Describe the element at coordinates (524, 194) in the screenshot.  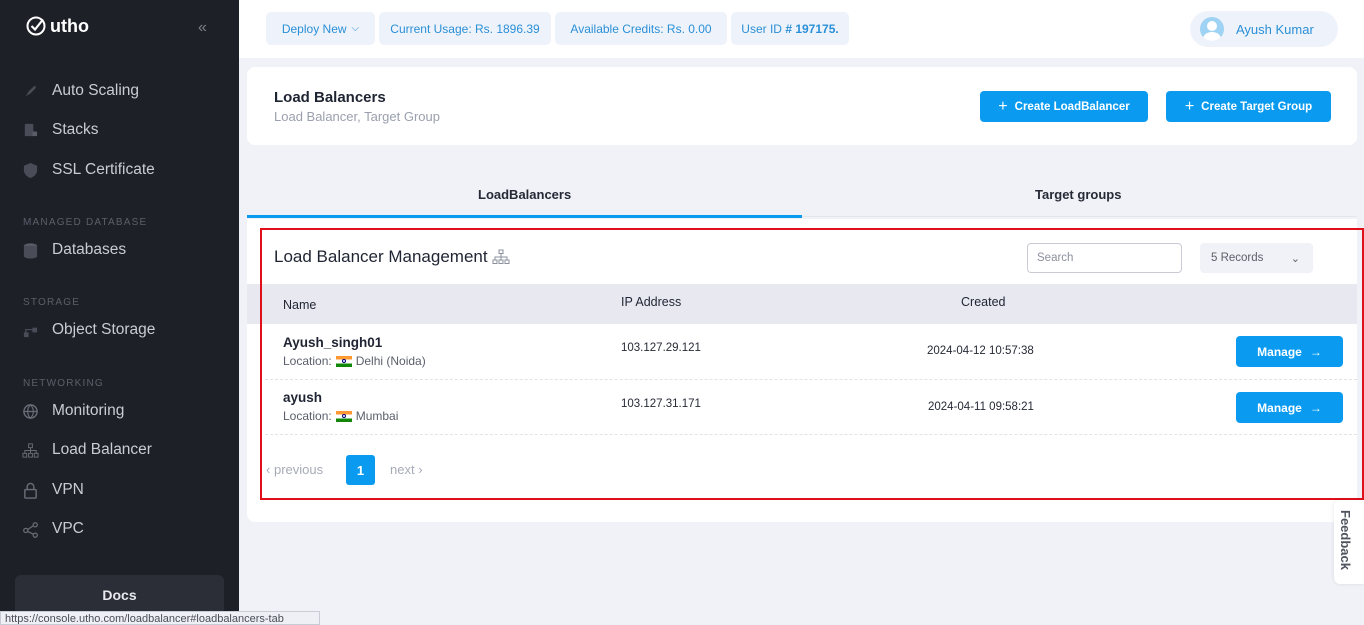
I see `tab-loadbalancers: LoadBalancers` at that location.